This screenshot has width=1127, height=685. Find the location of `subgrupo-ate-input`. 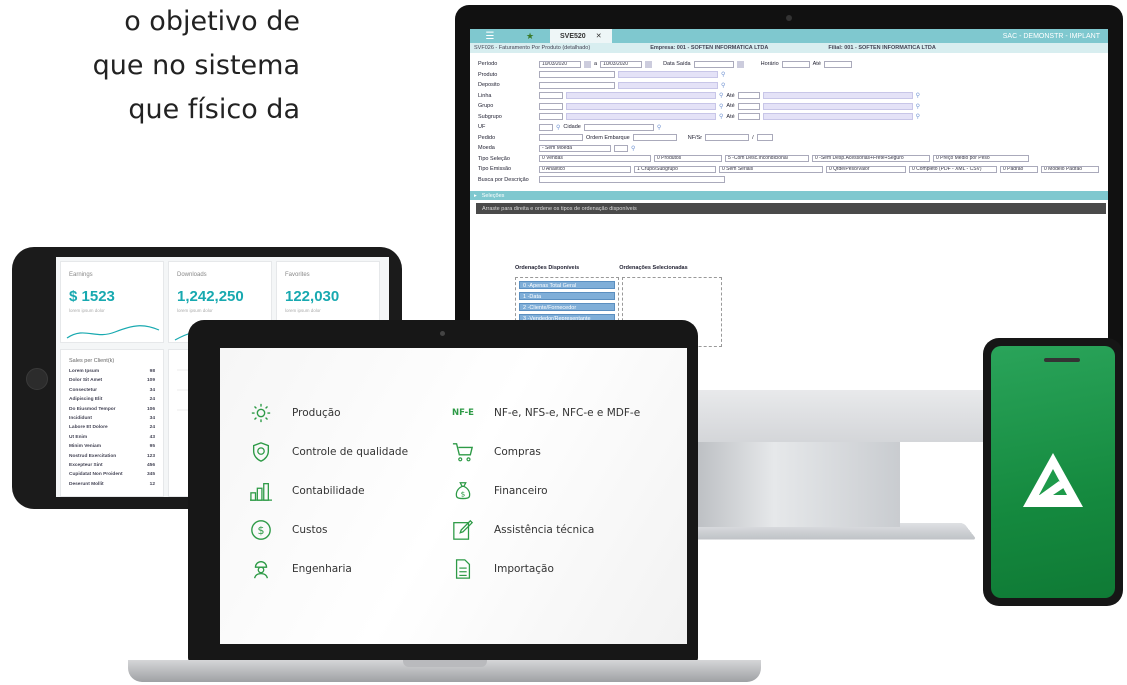

subgrupo-ate-input is located at coordinates (748, 117).